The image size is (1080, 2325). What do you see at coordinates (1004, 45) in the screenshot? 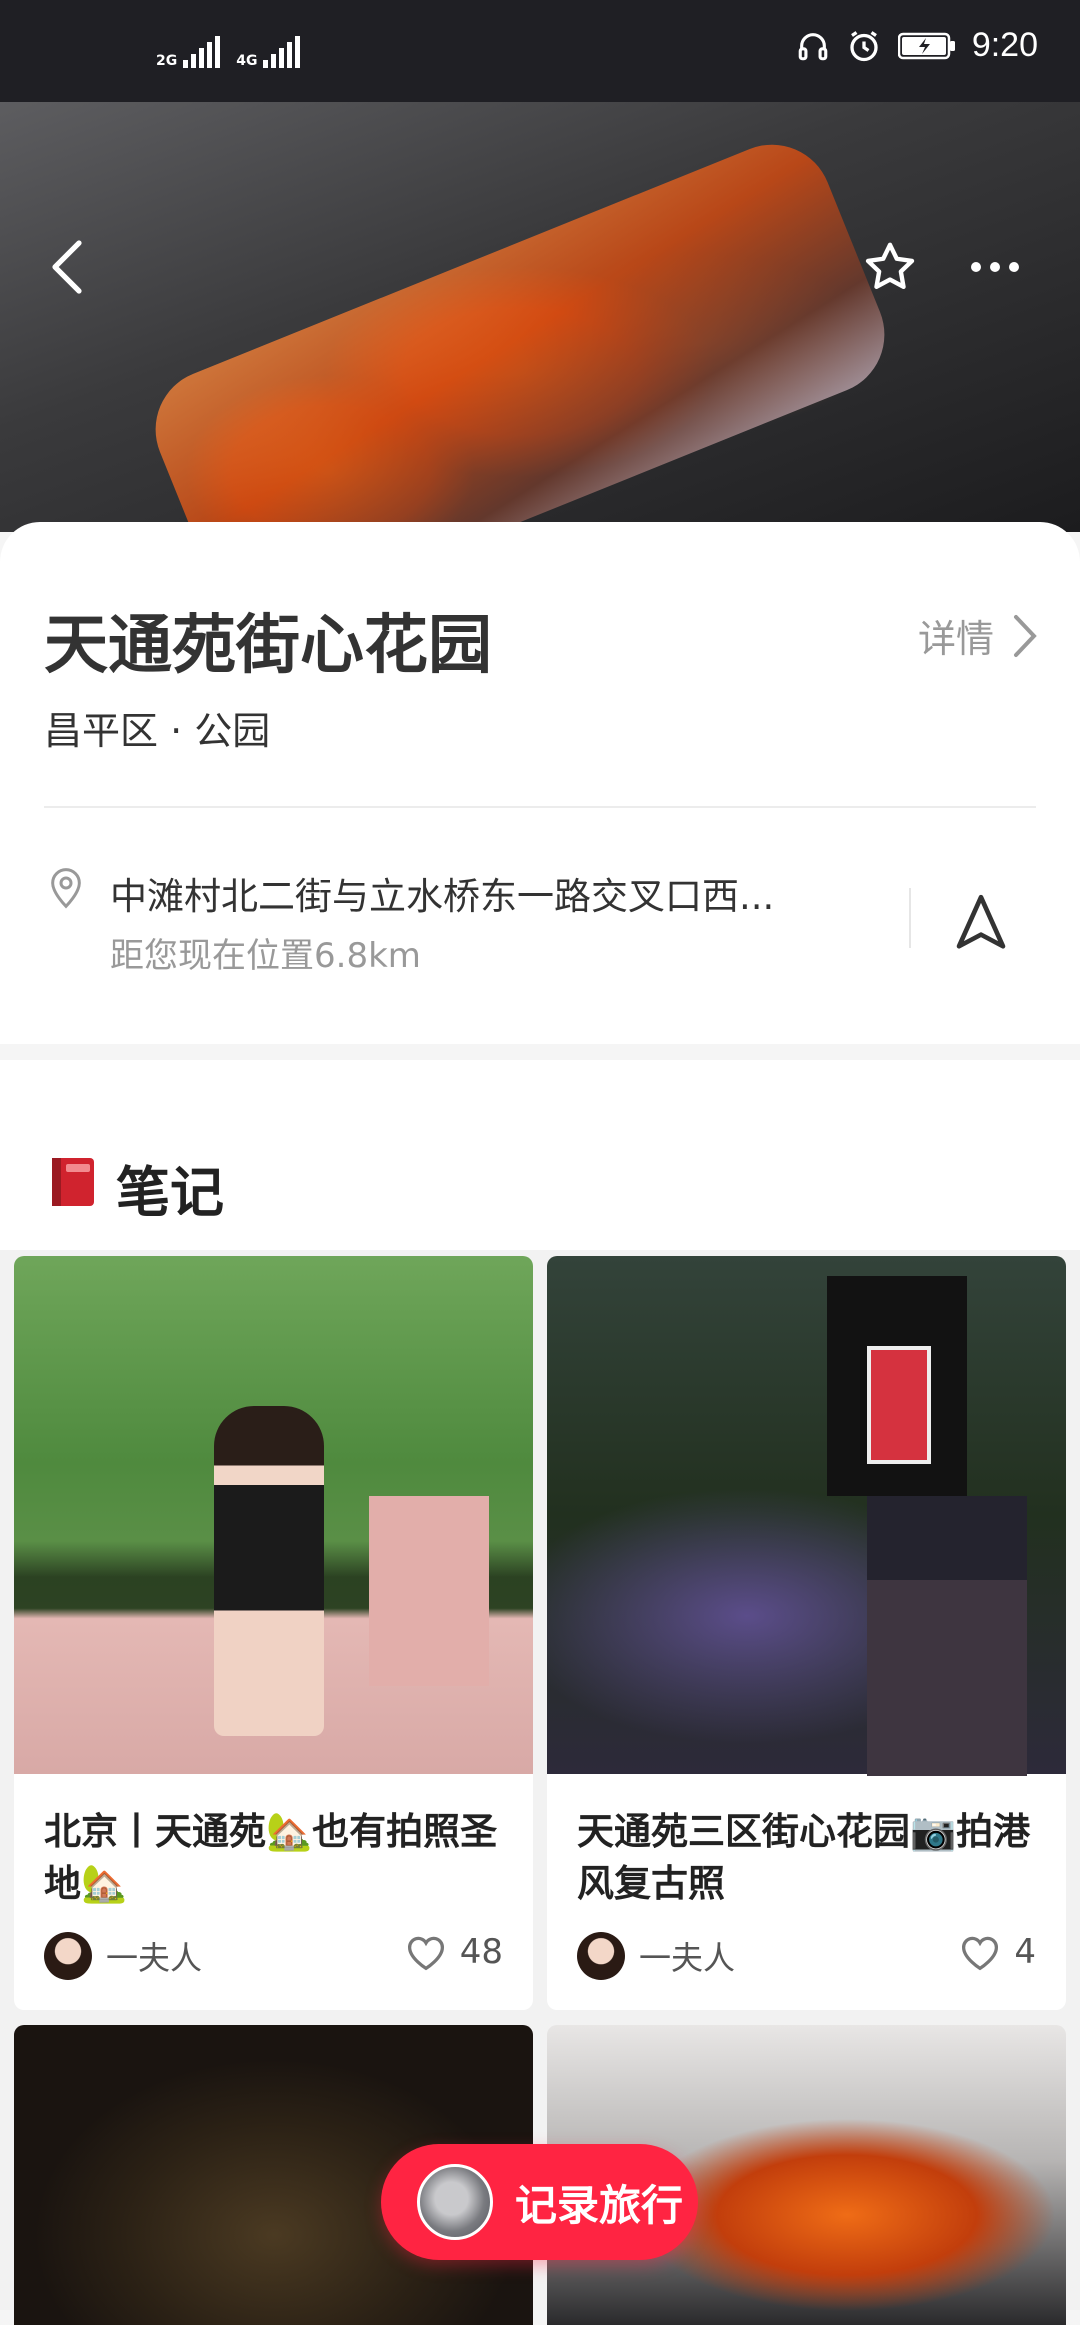
I see `clock: 9:20` at bounding box center [1004, 45].